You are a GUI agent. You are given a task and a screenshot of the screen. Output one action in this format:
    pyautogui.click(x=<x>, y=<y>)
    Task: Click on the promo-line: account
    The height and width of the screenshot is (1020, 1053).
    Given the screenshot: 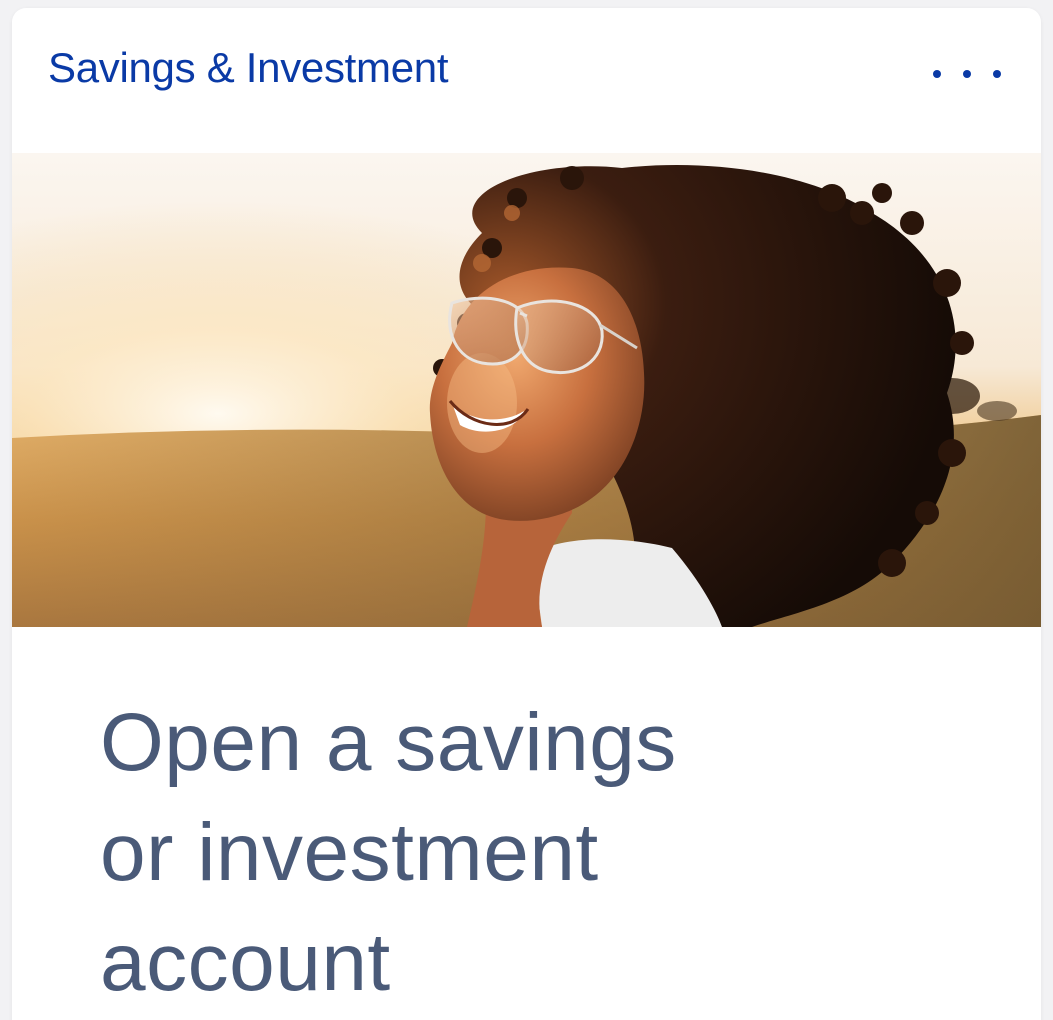 What is the action you would take?
    pyautogui.click(x=245, y=962)
    